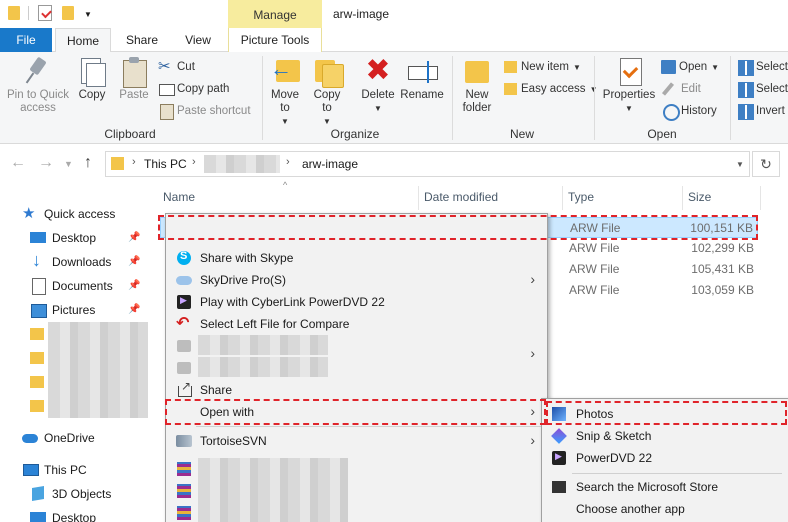 This screenshot has width=788, height=522. What do you see at coordinates (510, 67) in the screenshot?
I see `new-item-icon` at bounding box center [510, 67].